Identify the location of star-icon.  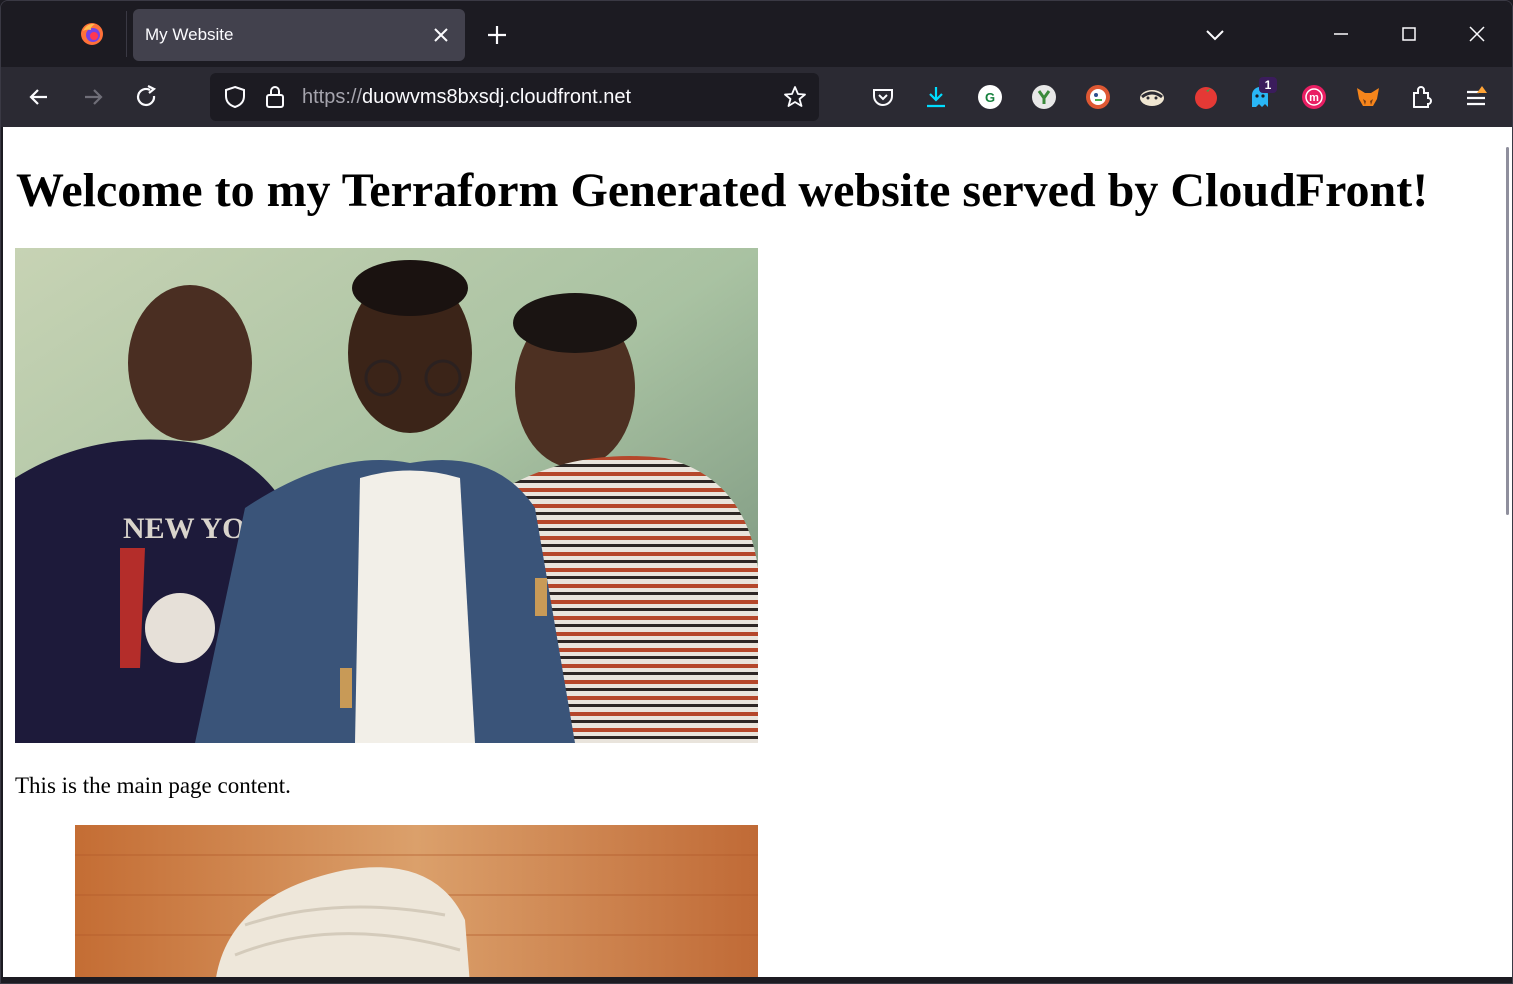
(795, 97).